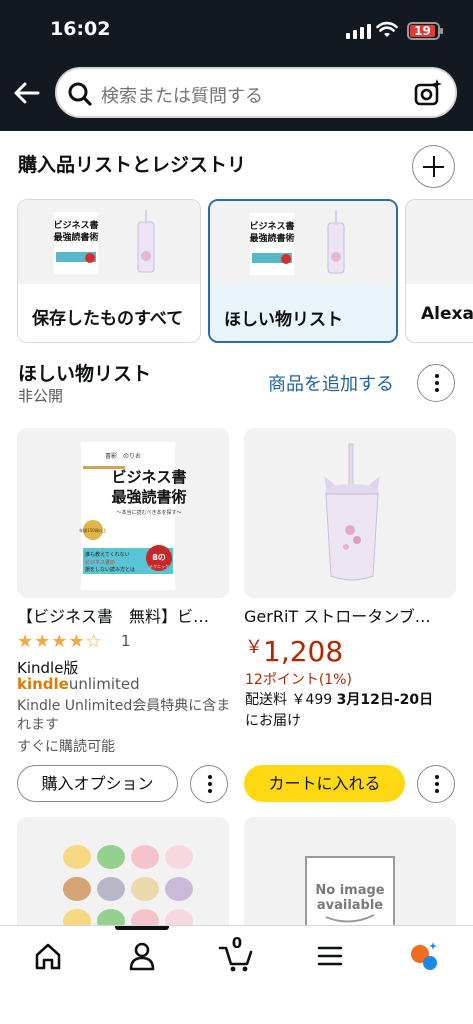 The height and width of the screenshot is (1024, 473). Describe the element at coordinates (108, 319) in the screenshot. I see `list-card-label: 保存したものすべて` at that location.